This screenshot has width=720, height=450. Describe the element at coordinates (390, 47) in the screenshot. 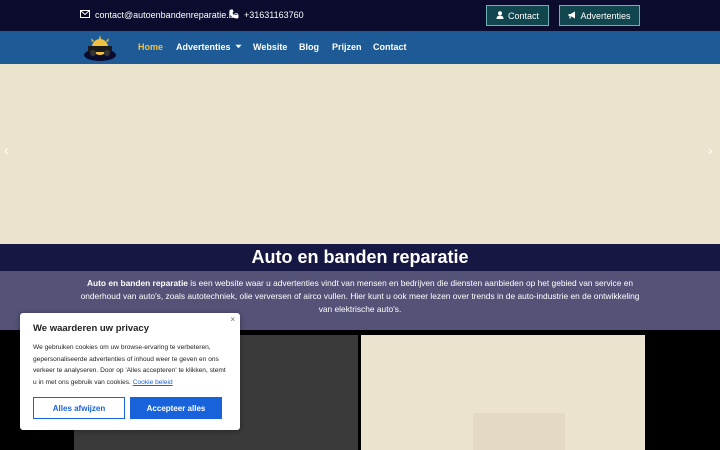

I see `nav-item-contact: Contact` at that location.